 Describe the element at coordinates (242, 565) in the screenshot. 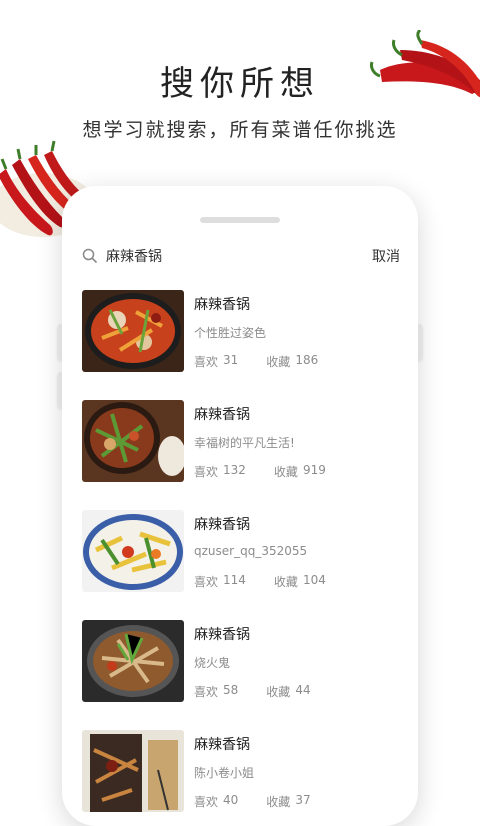

I see `recipe-list-item: 麻辣香锅 qzuser_qq_352055 喜欢 114 收藏 104` at that location.